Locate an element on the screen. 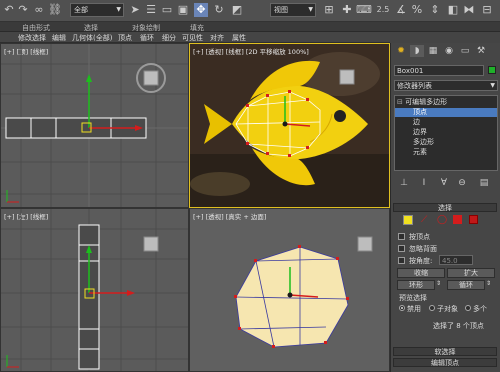  make-unique-icon: ∀ is located at coordinates (444, 183).